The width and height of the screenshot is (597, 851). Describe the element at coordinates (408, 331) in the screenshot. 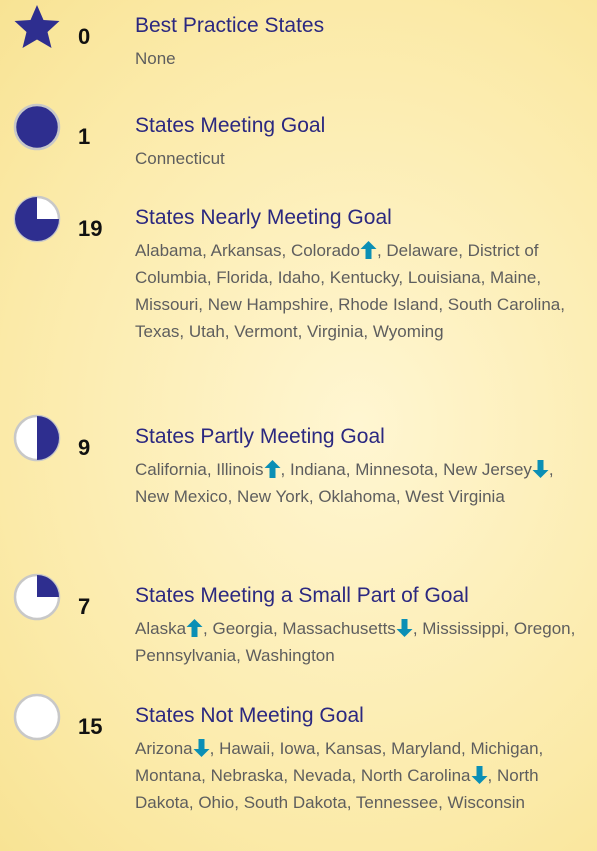

I see `state-name: Wyoming` at that location.